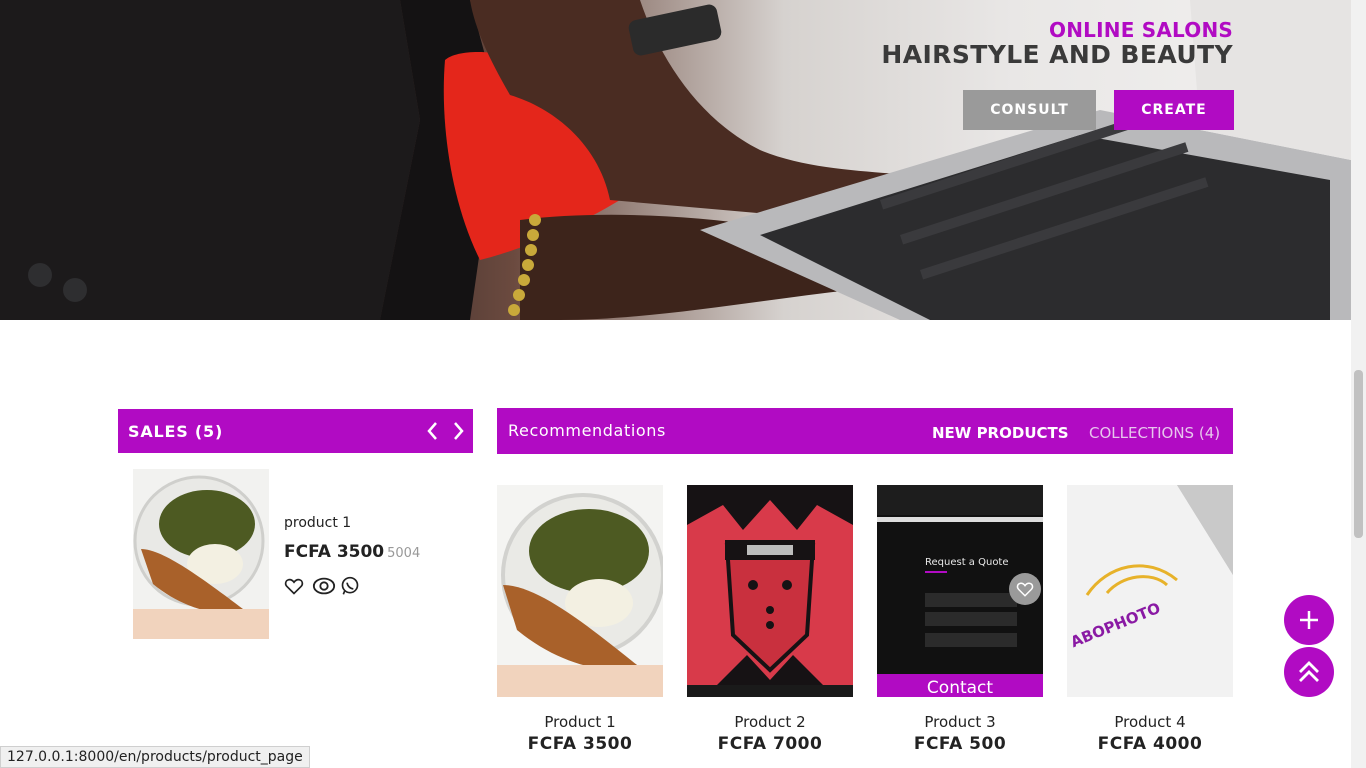  Describe the element at coordinates (1174, 110) in the screenshot. I see `create-button: CREATE` at that location.